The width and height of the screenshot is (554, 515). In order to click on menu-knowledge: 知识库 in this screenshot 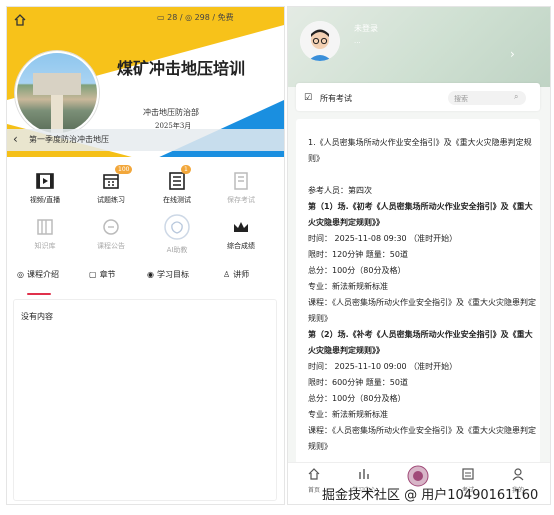, I will do `click(45, 234)`.